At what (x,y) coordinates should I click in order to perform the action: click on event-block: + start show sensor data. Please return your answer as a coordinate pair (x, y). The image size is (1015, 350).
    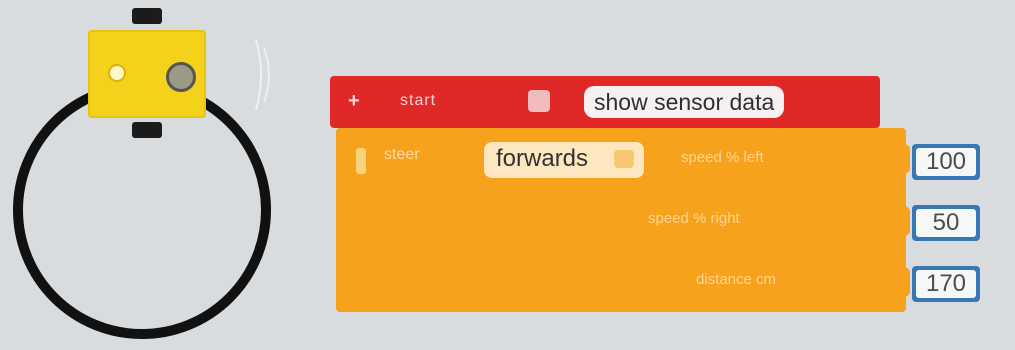
    Looking at the image, I should click on (605, 102).